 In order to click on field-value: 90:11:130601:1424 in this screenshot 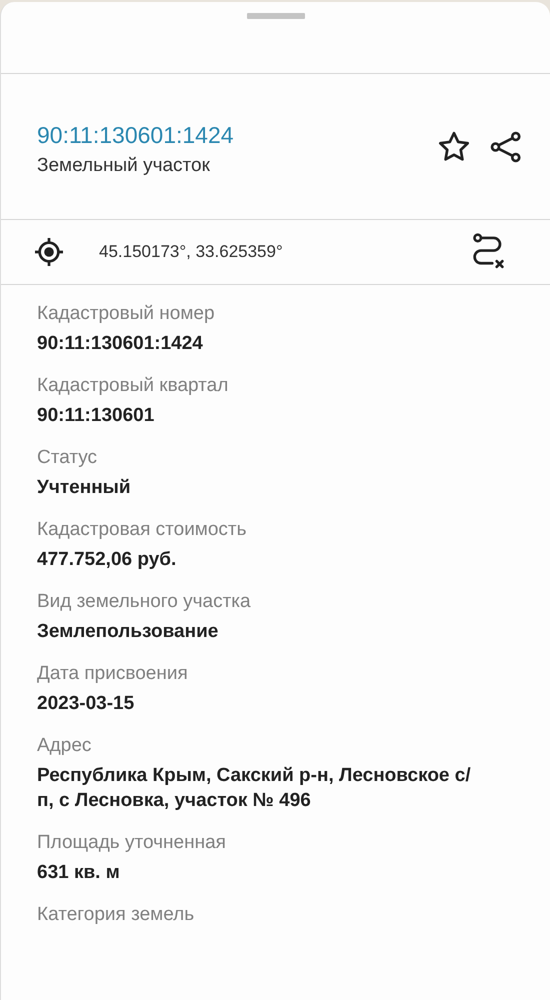, I will do `click(120, 344)`.